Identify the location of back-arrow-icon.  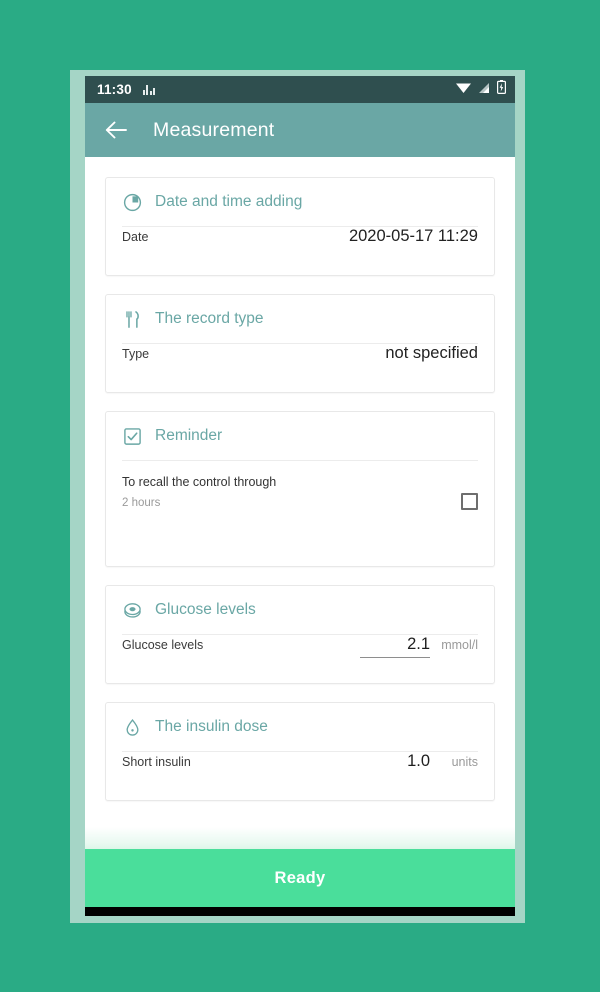
(116, 130).